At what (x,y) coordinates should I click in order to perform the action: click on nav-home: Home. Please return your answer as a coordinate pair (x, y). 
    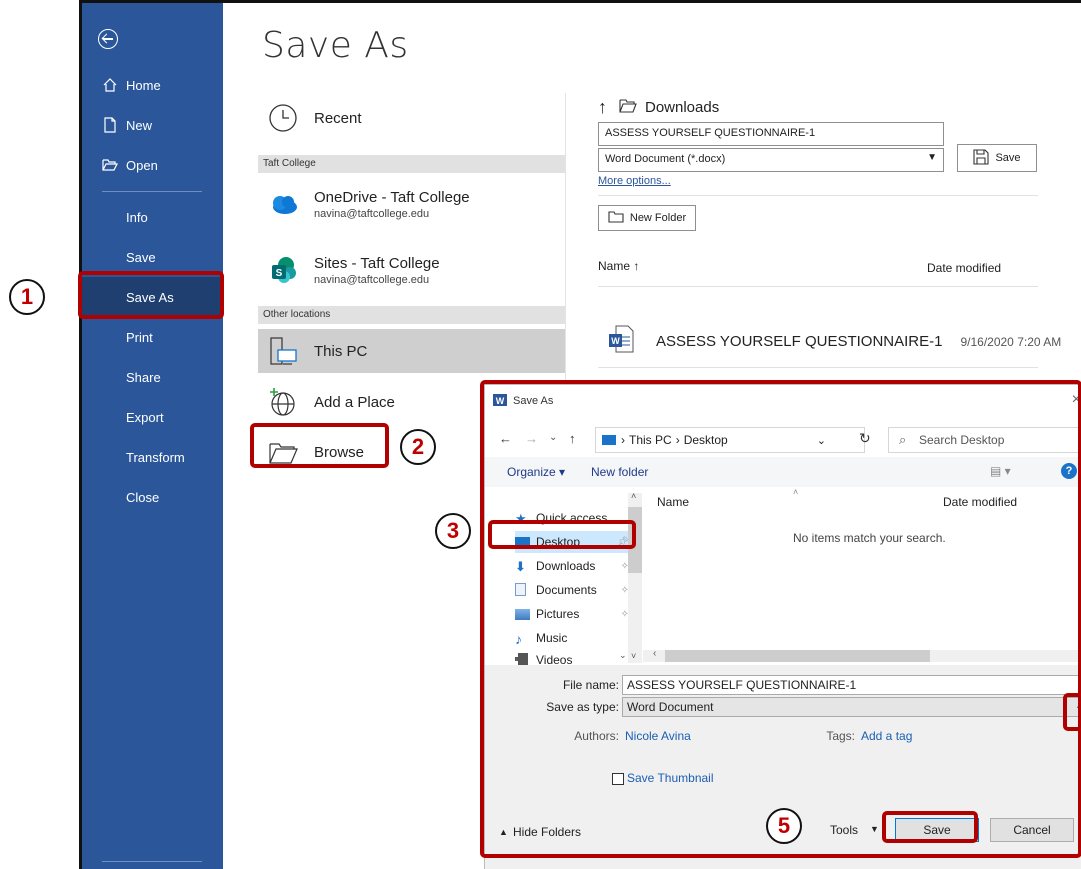
    Looking at the image, I should click on (152, 85).